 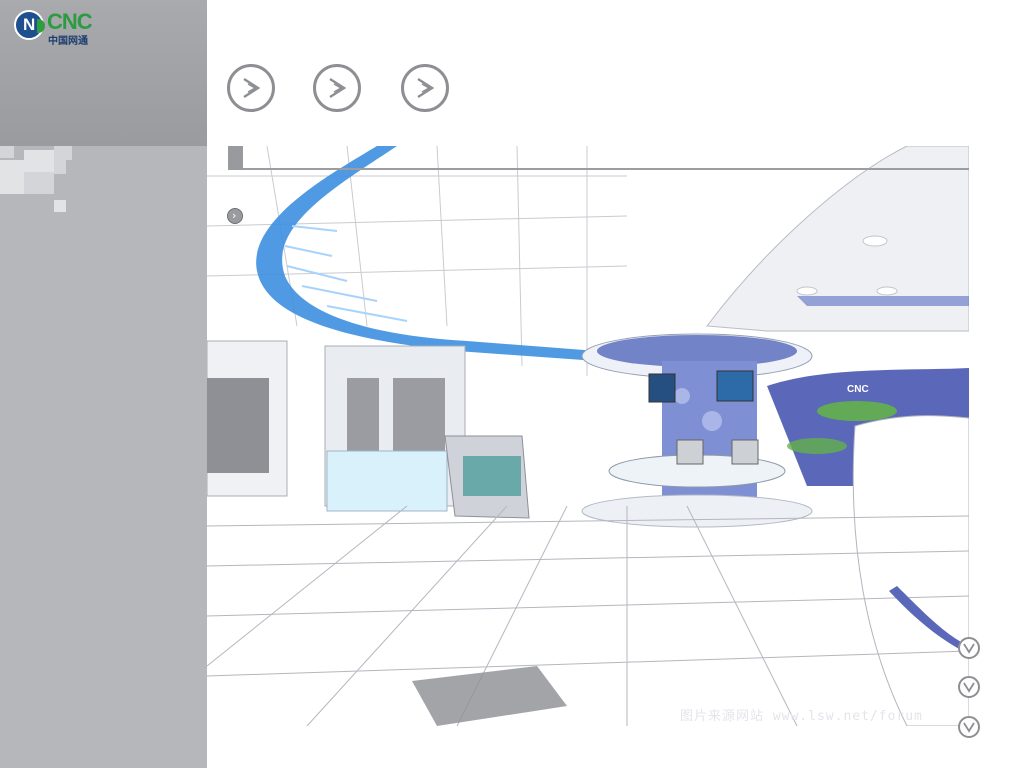 I want to click on play-marker-icon: ›, so click(x=235, y=216).